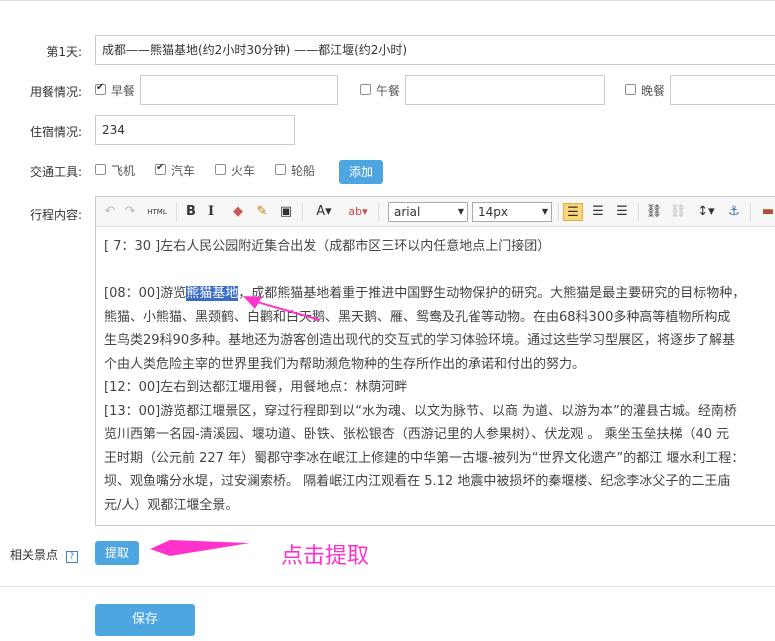  What do you see at coordinates (387, 586) in the screenshot?
I see `section-divider` at bounding box center [387, 586].